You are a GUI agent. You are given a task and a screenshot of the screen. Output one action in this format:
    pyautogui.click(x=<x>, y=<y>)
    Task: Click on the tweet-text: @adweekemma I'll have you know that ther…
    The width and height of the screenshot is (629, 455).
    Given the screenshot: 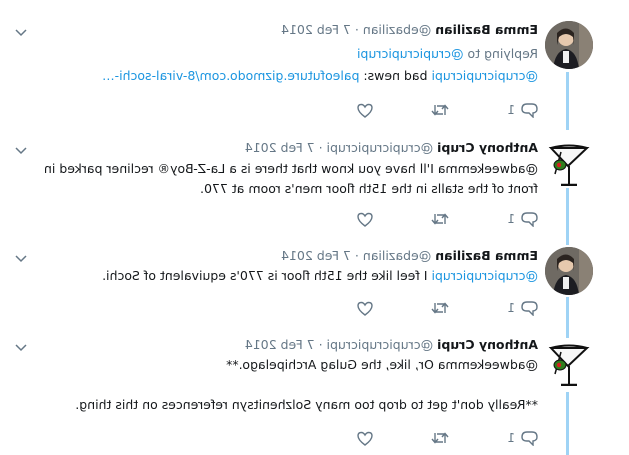 What is the action you would take?
    pyautogui.click(x=290, y=178)
    